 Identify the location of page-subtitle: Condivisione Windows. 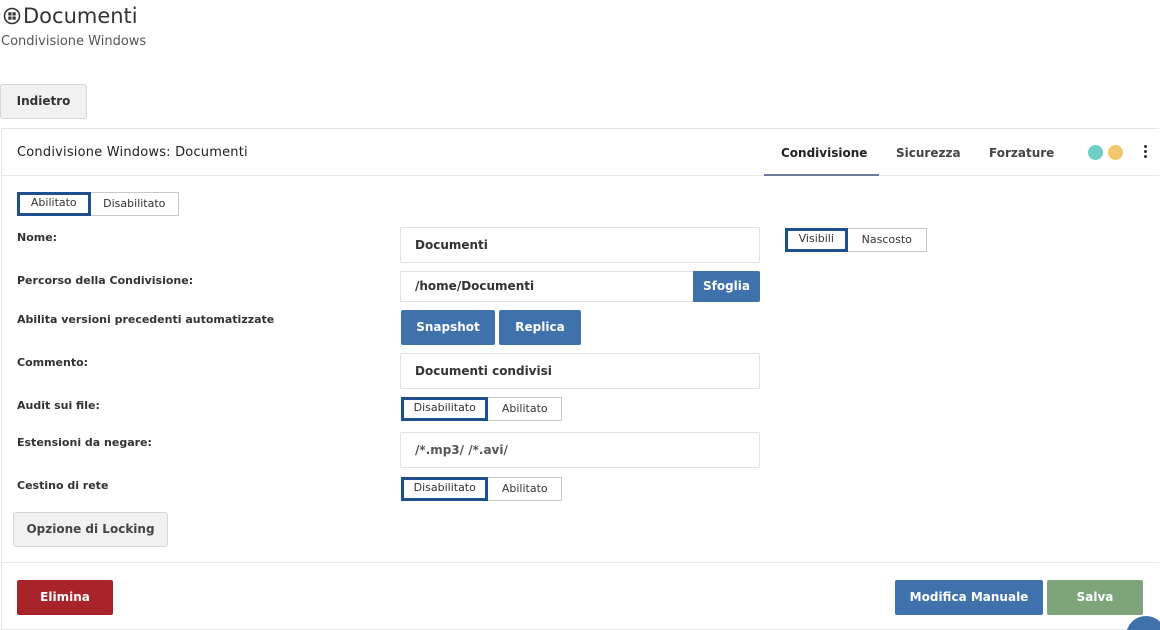
(74, 41).